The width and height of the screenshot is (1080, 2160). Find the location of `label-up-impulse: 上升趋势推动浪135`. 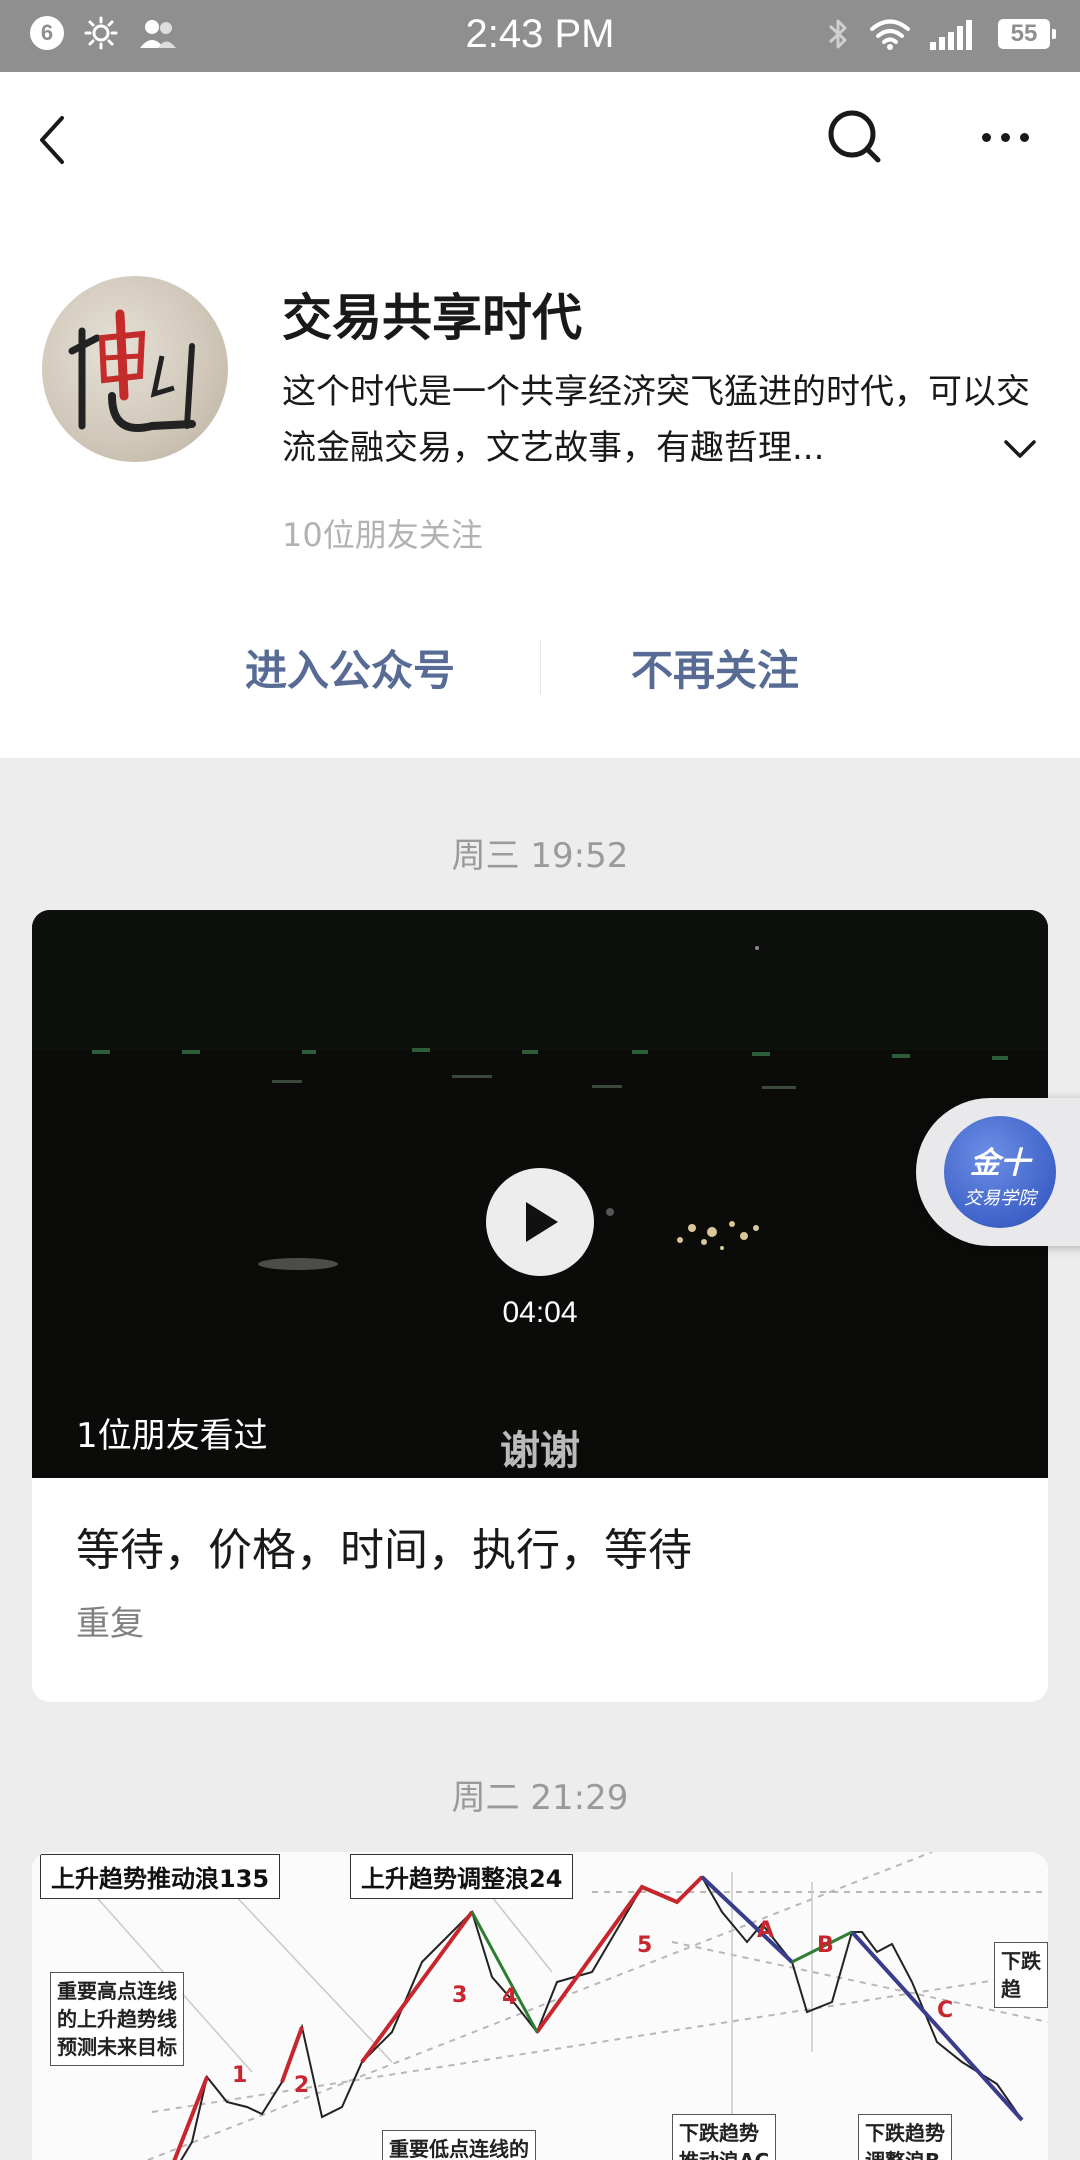

label-up-impulse: 上升趋势推动浪135 is located at coordinates (160, 1876).